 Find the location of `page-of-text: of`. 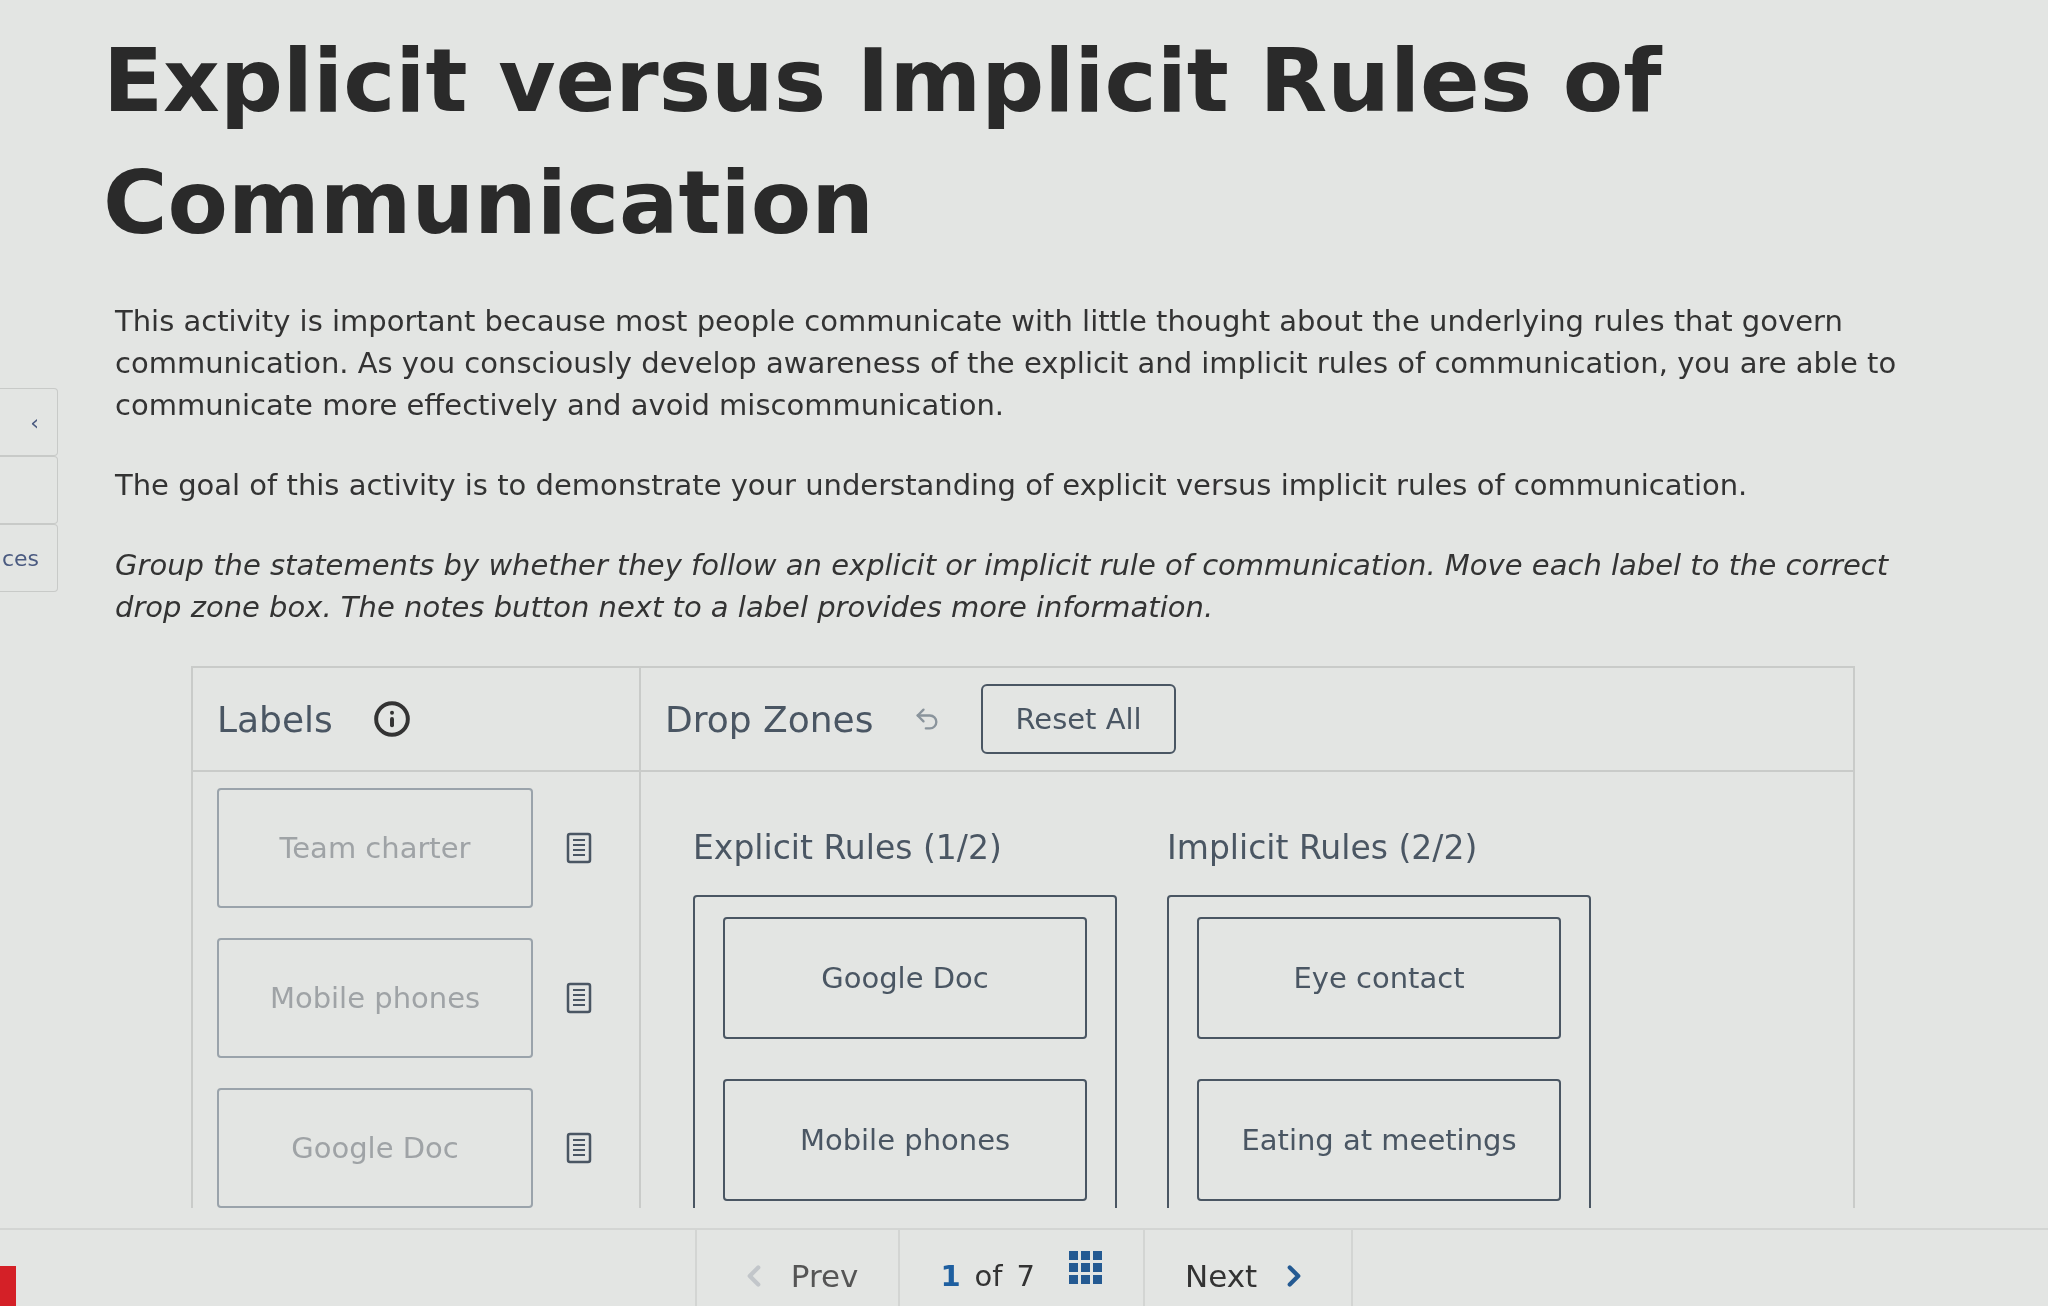

page-of-text: of is located at coordinates (988, 1276).